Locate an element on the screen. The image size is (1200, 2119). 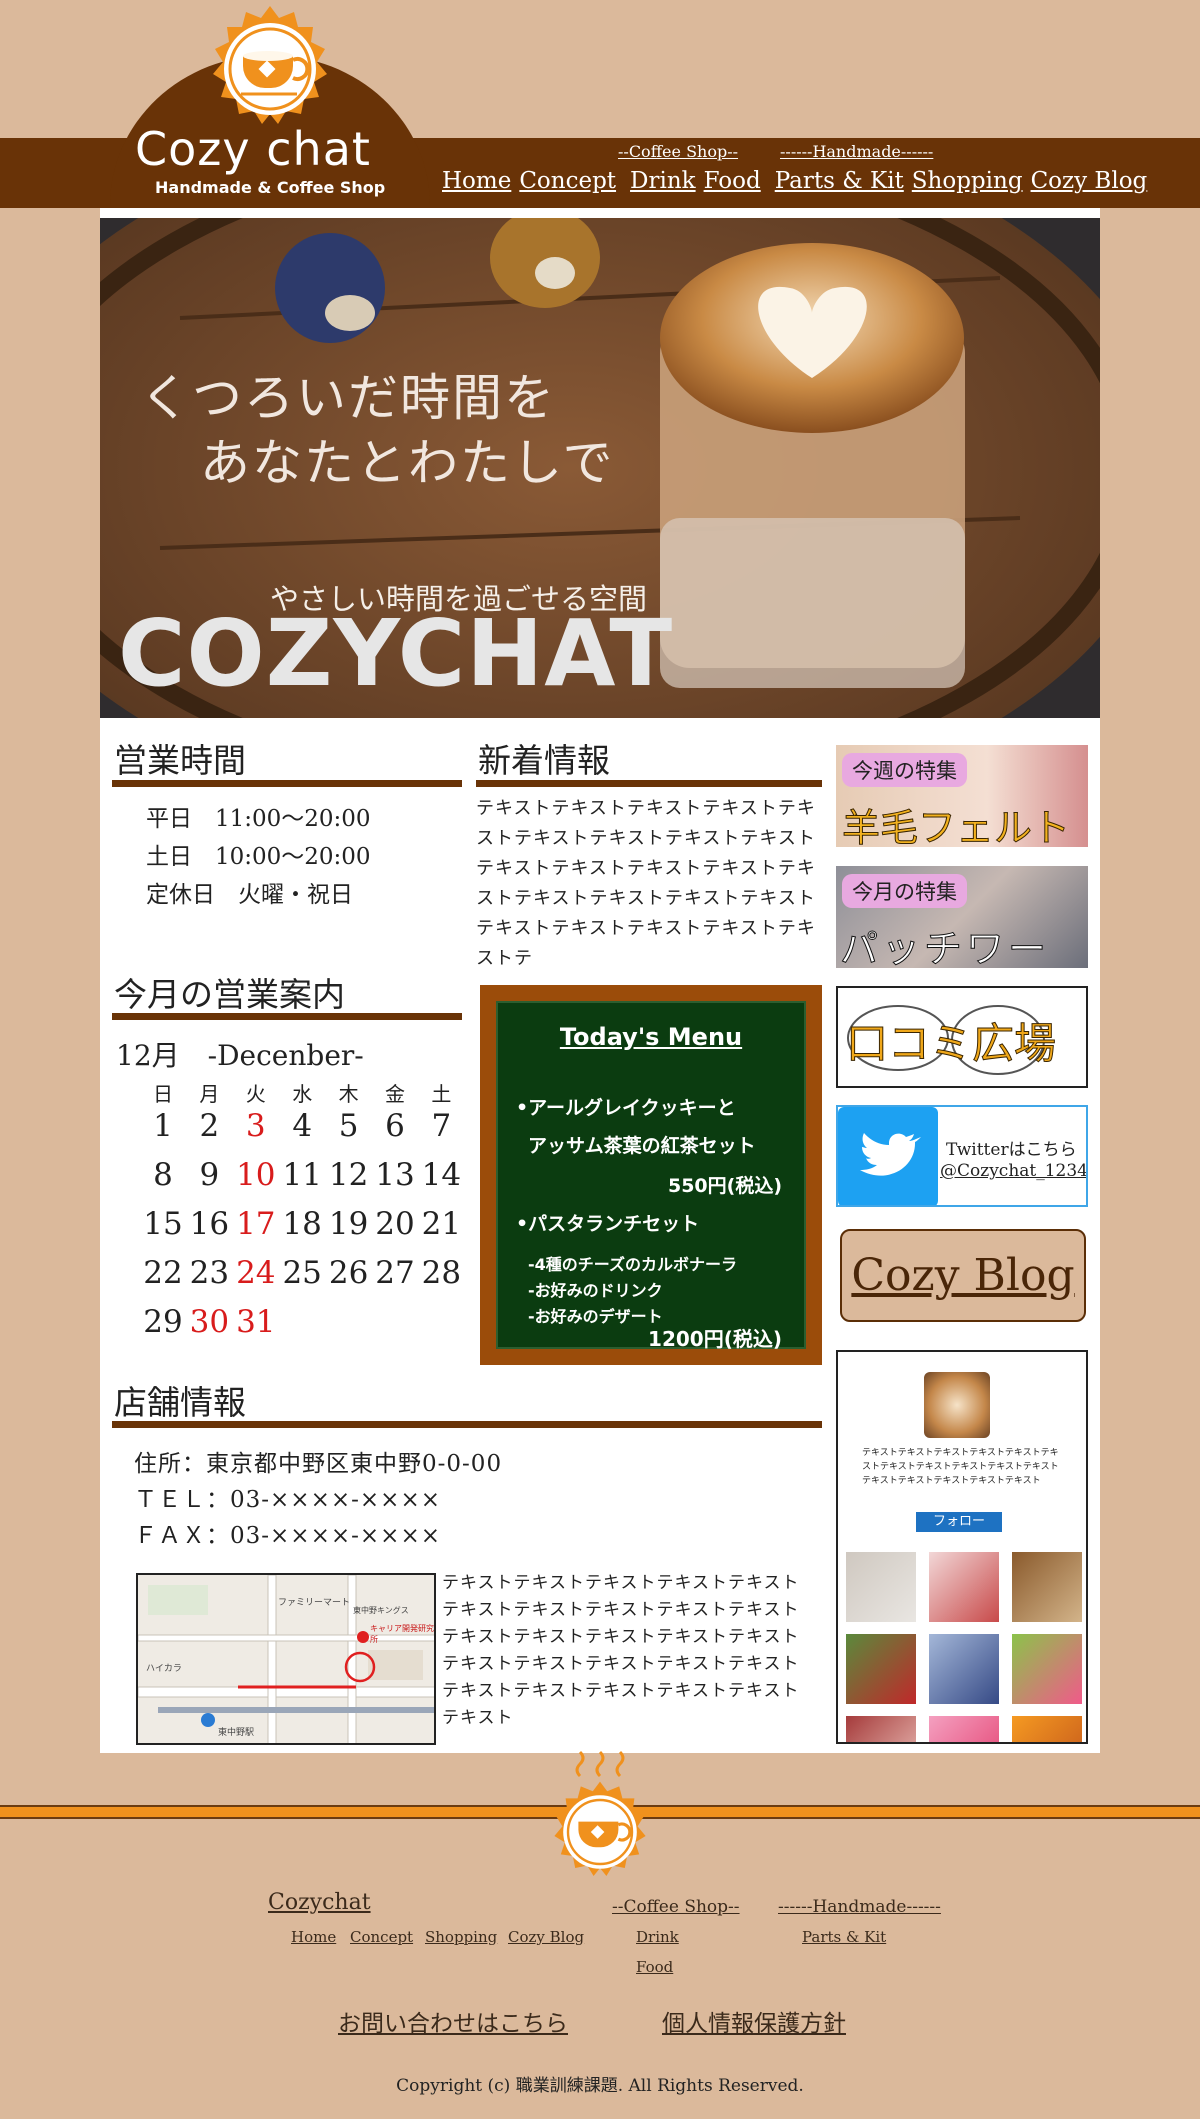
calendar-day: 14 is located at coordinates (441, 1175).